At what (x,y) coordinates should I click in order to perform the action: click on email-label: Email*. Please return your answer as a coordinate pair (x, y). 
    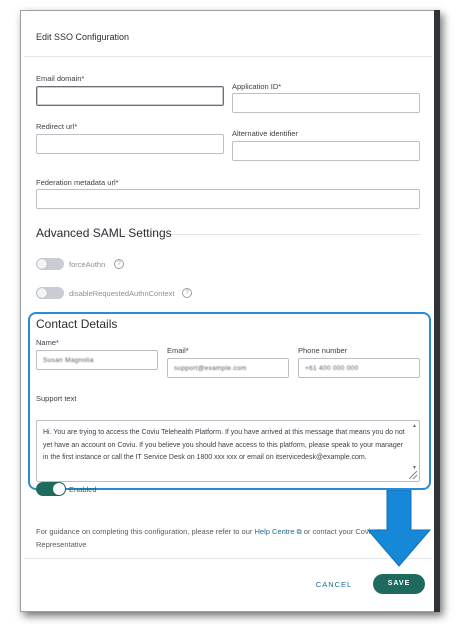
    Looking at the image, I should click on (178, 350).